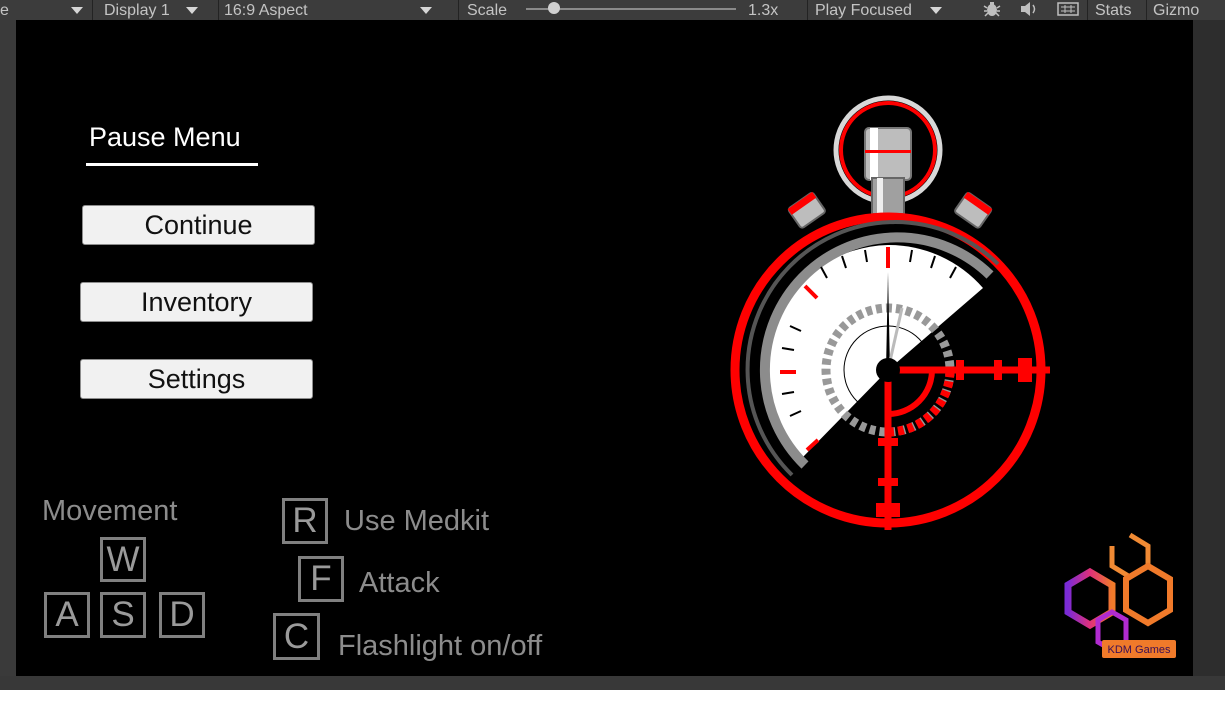  I want to click on scale-value: 1.3x, so click(763, 10).